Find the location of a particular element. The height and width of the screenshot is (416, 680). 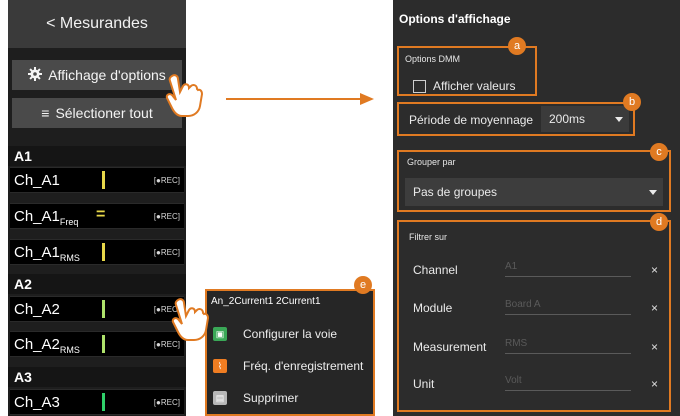

filter-unit-label: Unit is located at coordinates (424, 384).